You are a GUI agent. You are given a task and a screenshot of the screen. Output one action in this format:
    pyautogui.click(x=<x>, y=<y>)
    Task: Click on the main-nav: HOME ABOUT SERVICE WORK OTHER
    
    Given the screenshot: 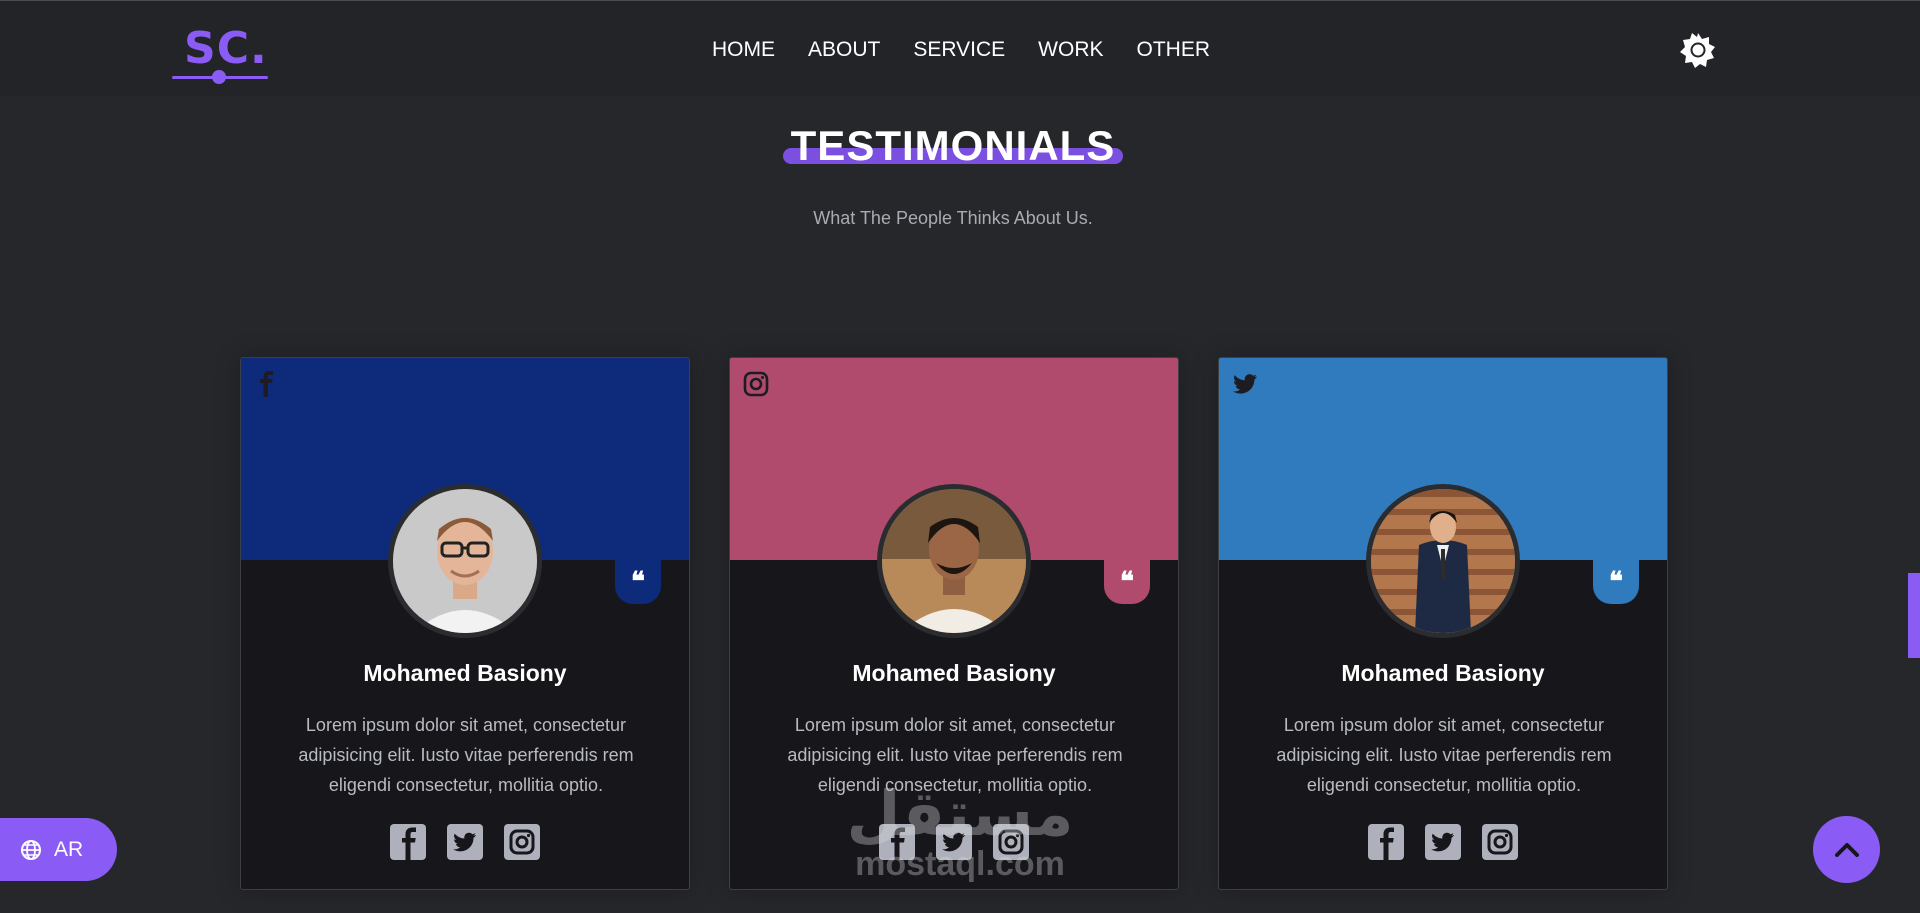 What is the action you would take?
    pyautogui.click(x=977, y=50)
    